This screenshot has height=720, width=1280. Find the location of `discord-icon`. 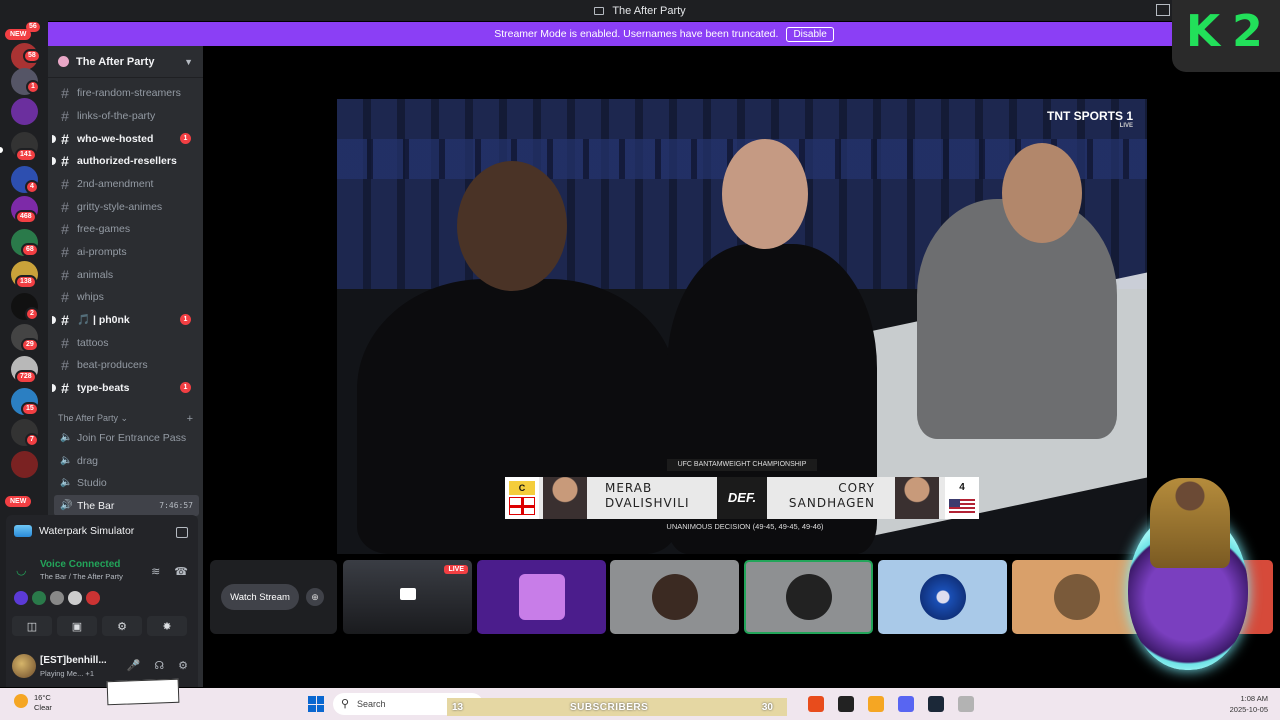

discord-icon is located at coordinates (906, 704).